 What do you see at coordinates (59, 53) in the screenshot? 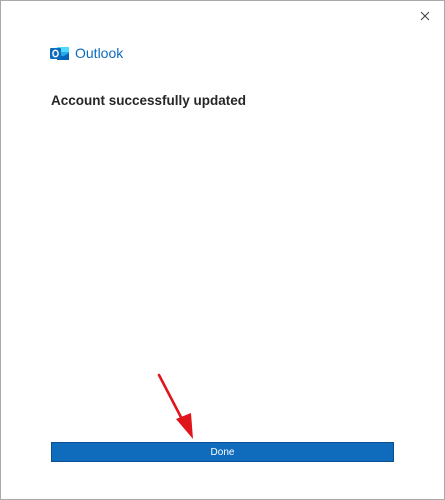
I see `outlook-logo-icon` at bounding box center [59, 53].